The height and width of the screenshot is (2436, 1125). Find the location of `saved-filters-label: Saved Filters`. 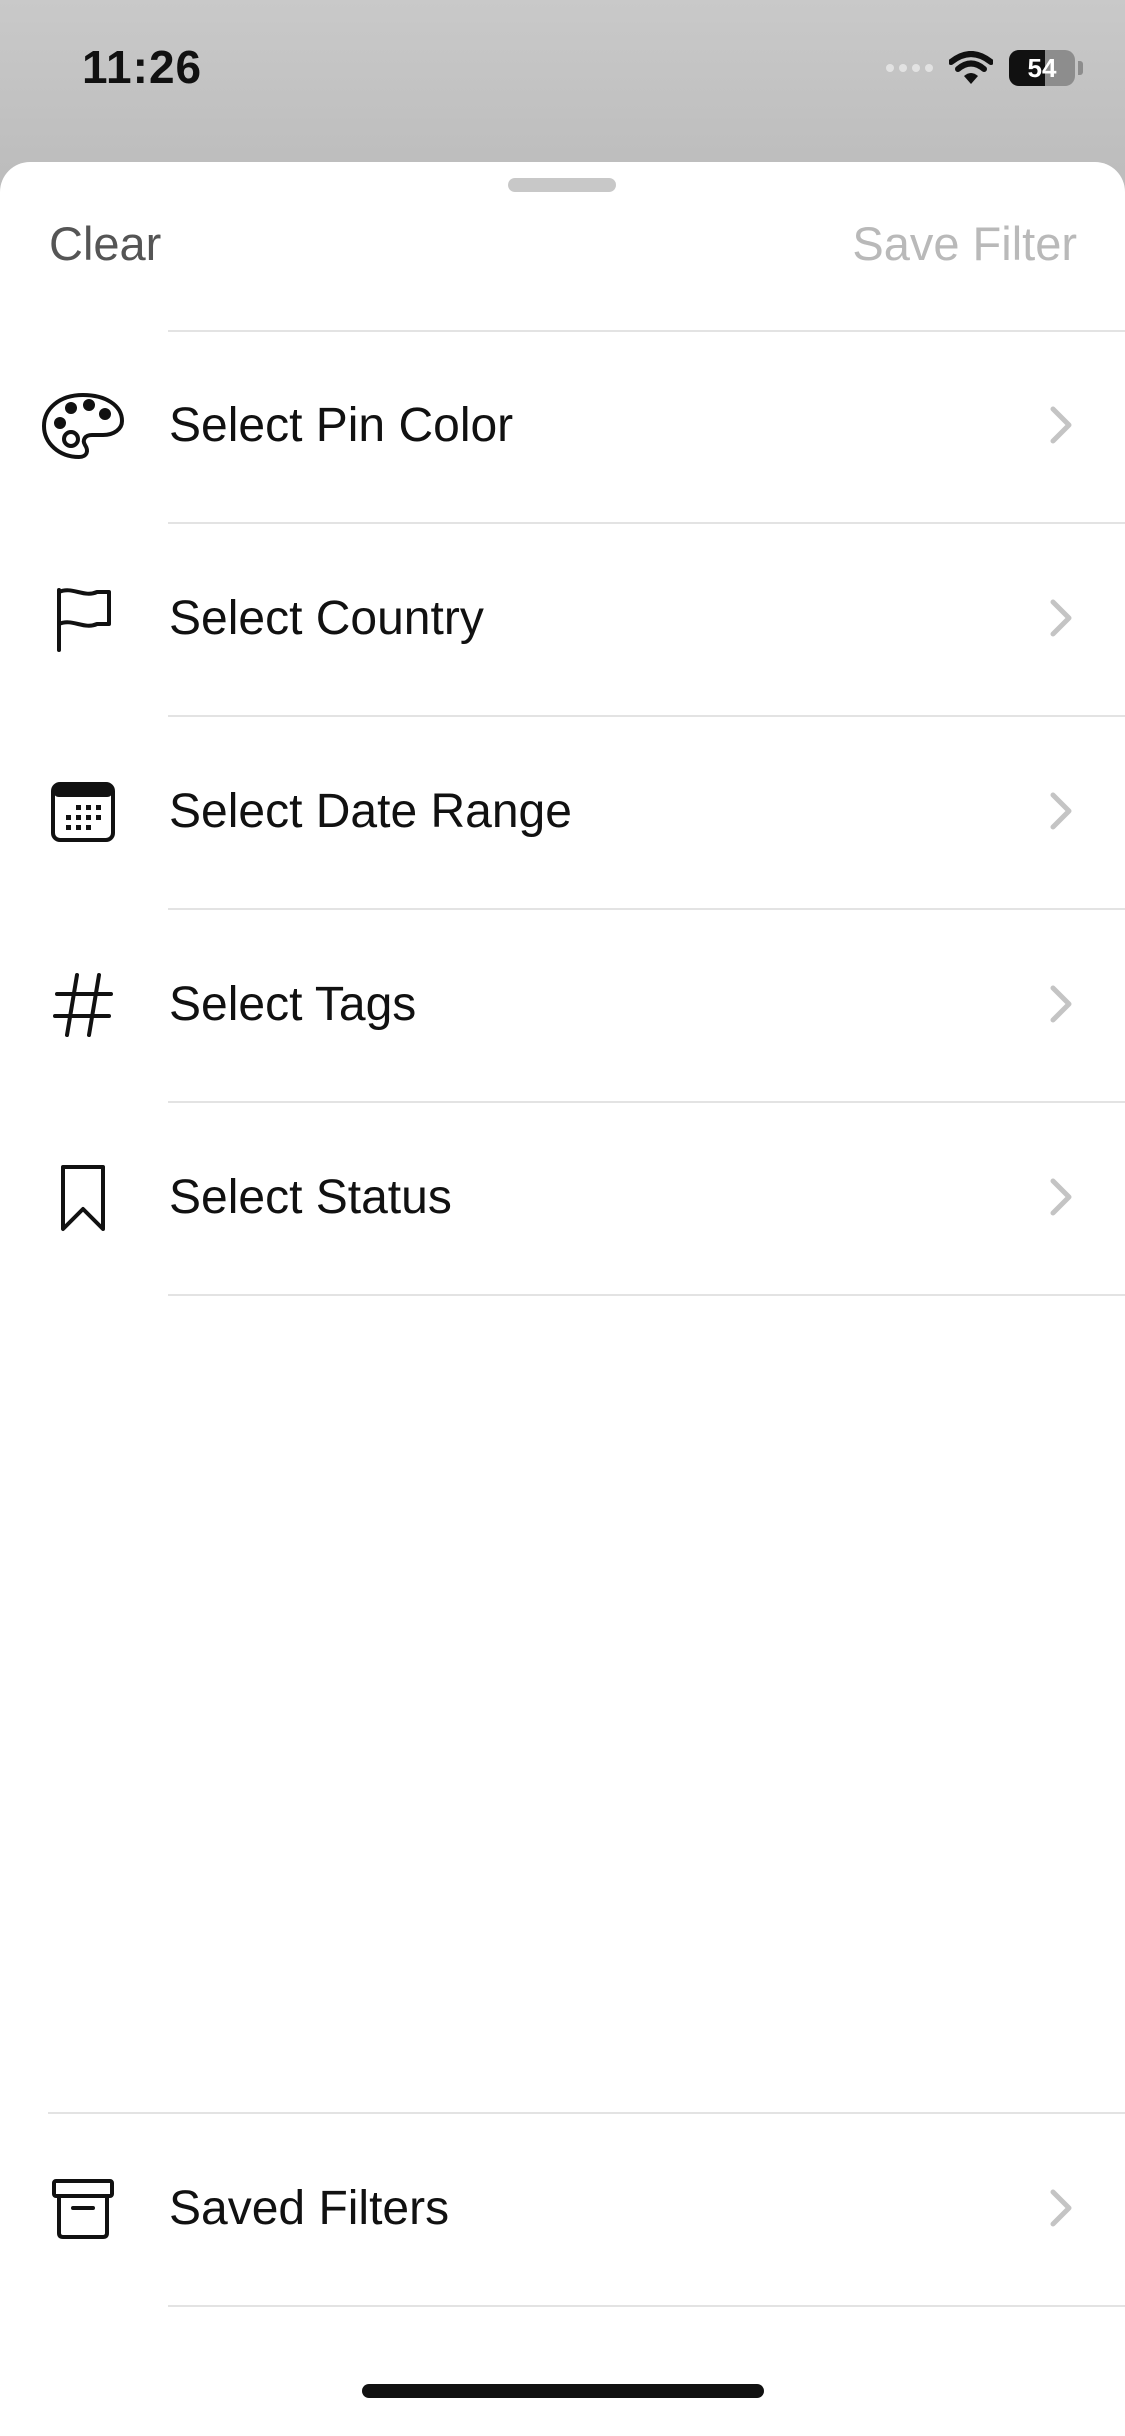

saved-filters-label: Saved Filters is located at coordinates (309, 2208).